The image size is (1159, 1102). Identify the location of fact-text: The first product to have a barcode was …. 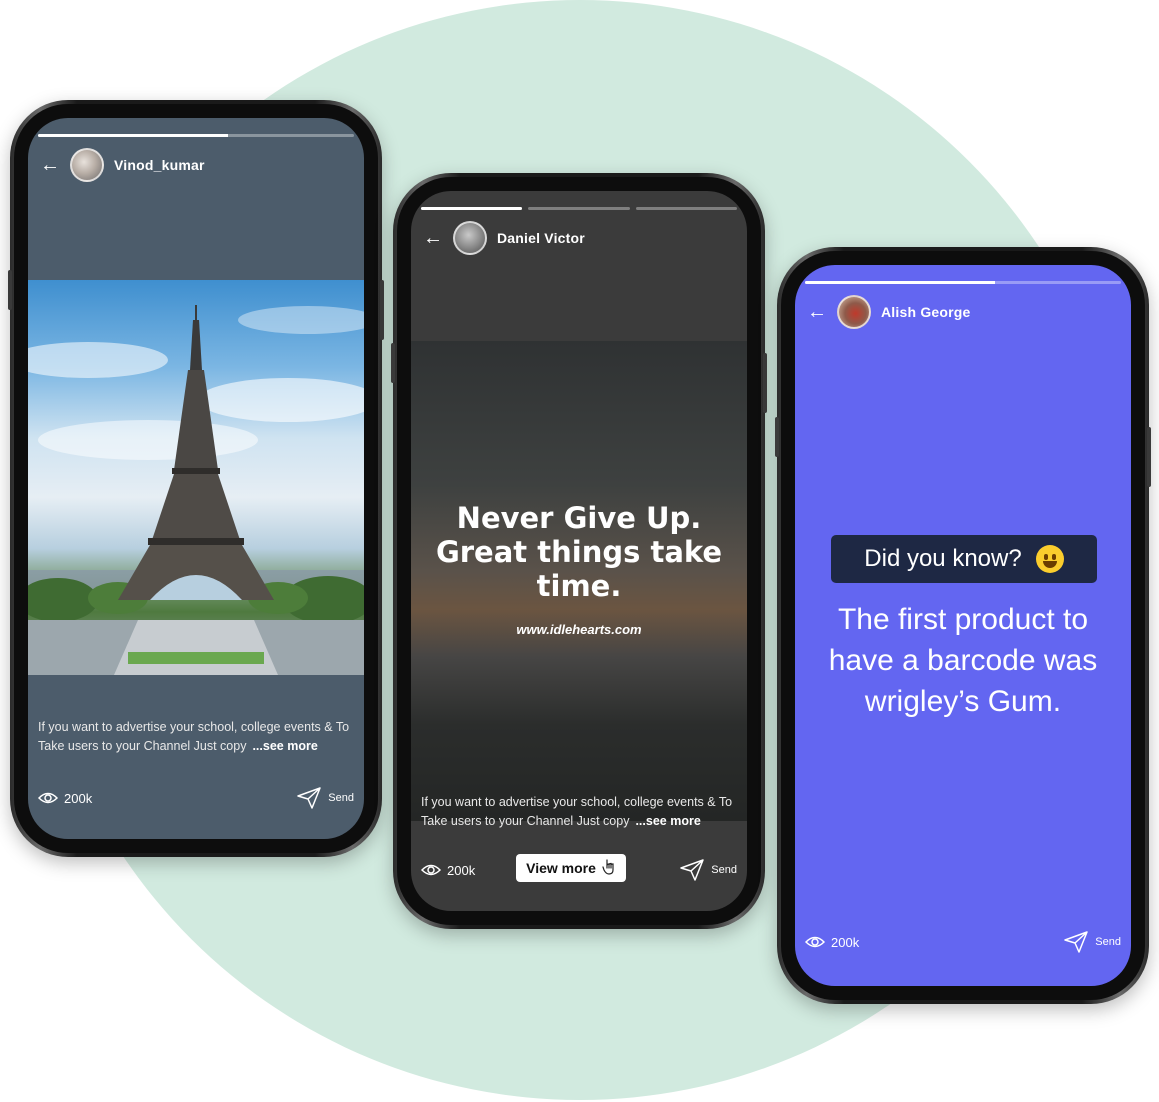
(963, 660).